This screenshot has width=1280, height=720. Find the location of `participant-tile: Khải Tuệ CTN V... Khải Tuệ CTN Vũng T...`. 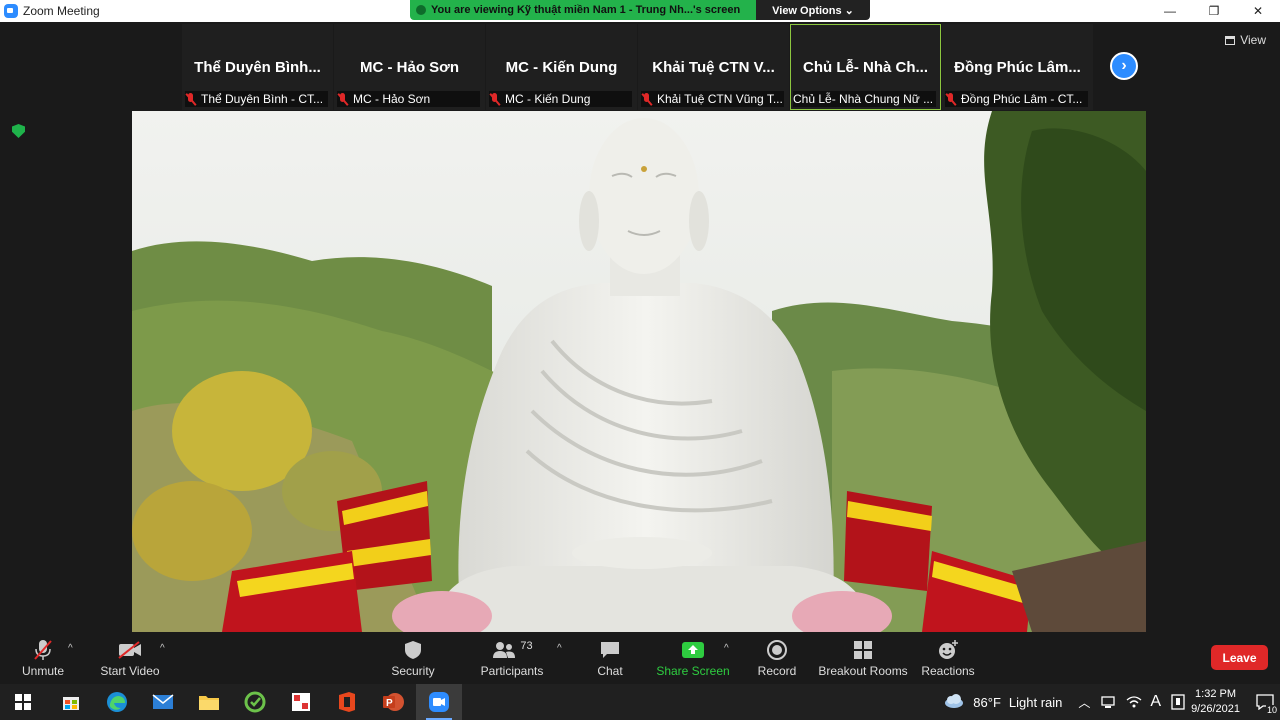

participant-tile: Khải Tuệ CTN V... Khải Tuệ CTN Vũng T... is located at coordinates (713, 67).